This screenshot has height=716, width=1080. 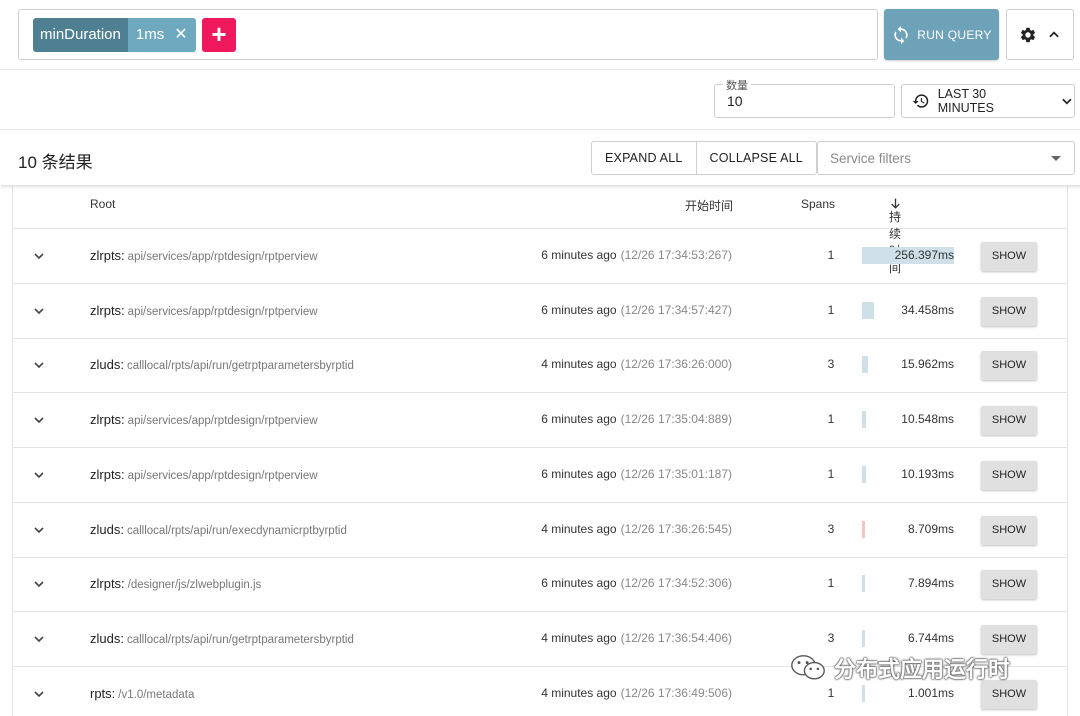 What do you see at coordinates (930, 692) in the screenshot?
I see `duration-value: 1.001ms` at bounding box center [930, 692].